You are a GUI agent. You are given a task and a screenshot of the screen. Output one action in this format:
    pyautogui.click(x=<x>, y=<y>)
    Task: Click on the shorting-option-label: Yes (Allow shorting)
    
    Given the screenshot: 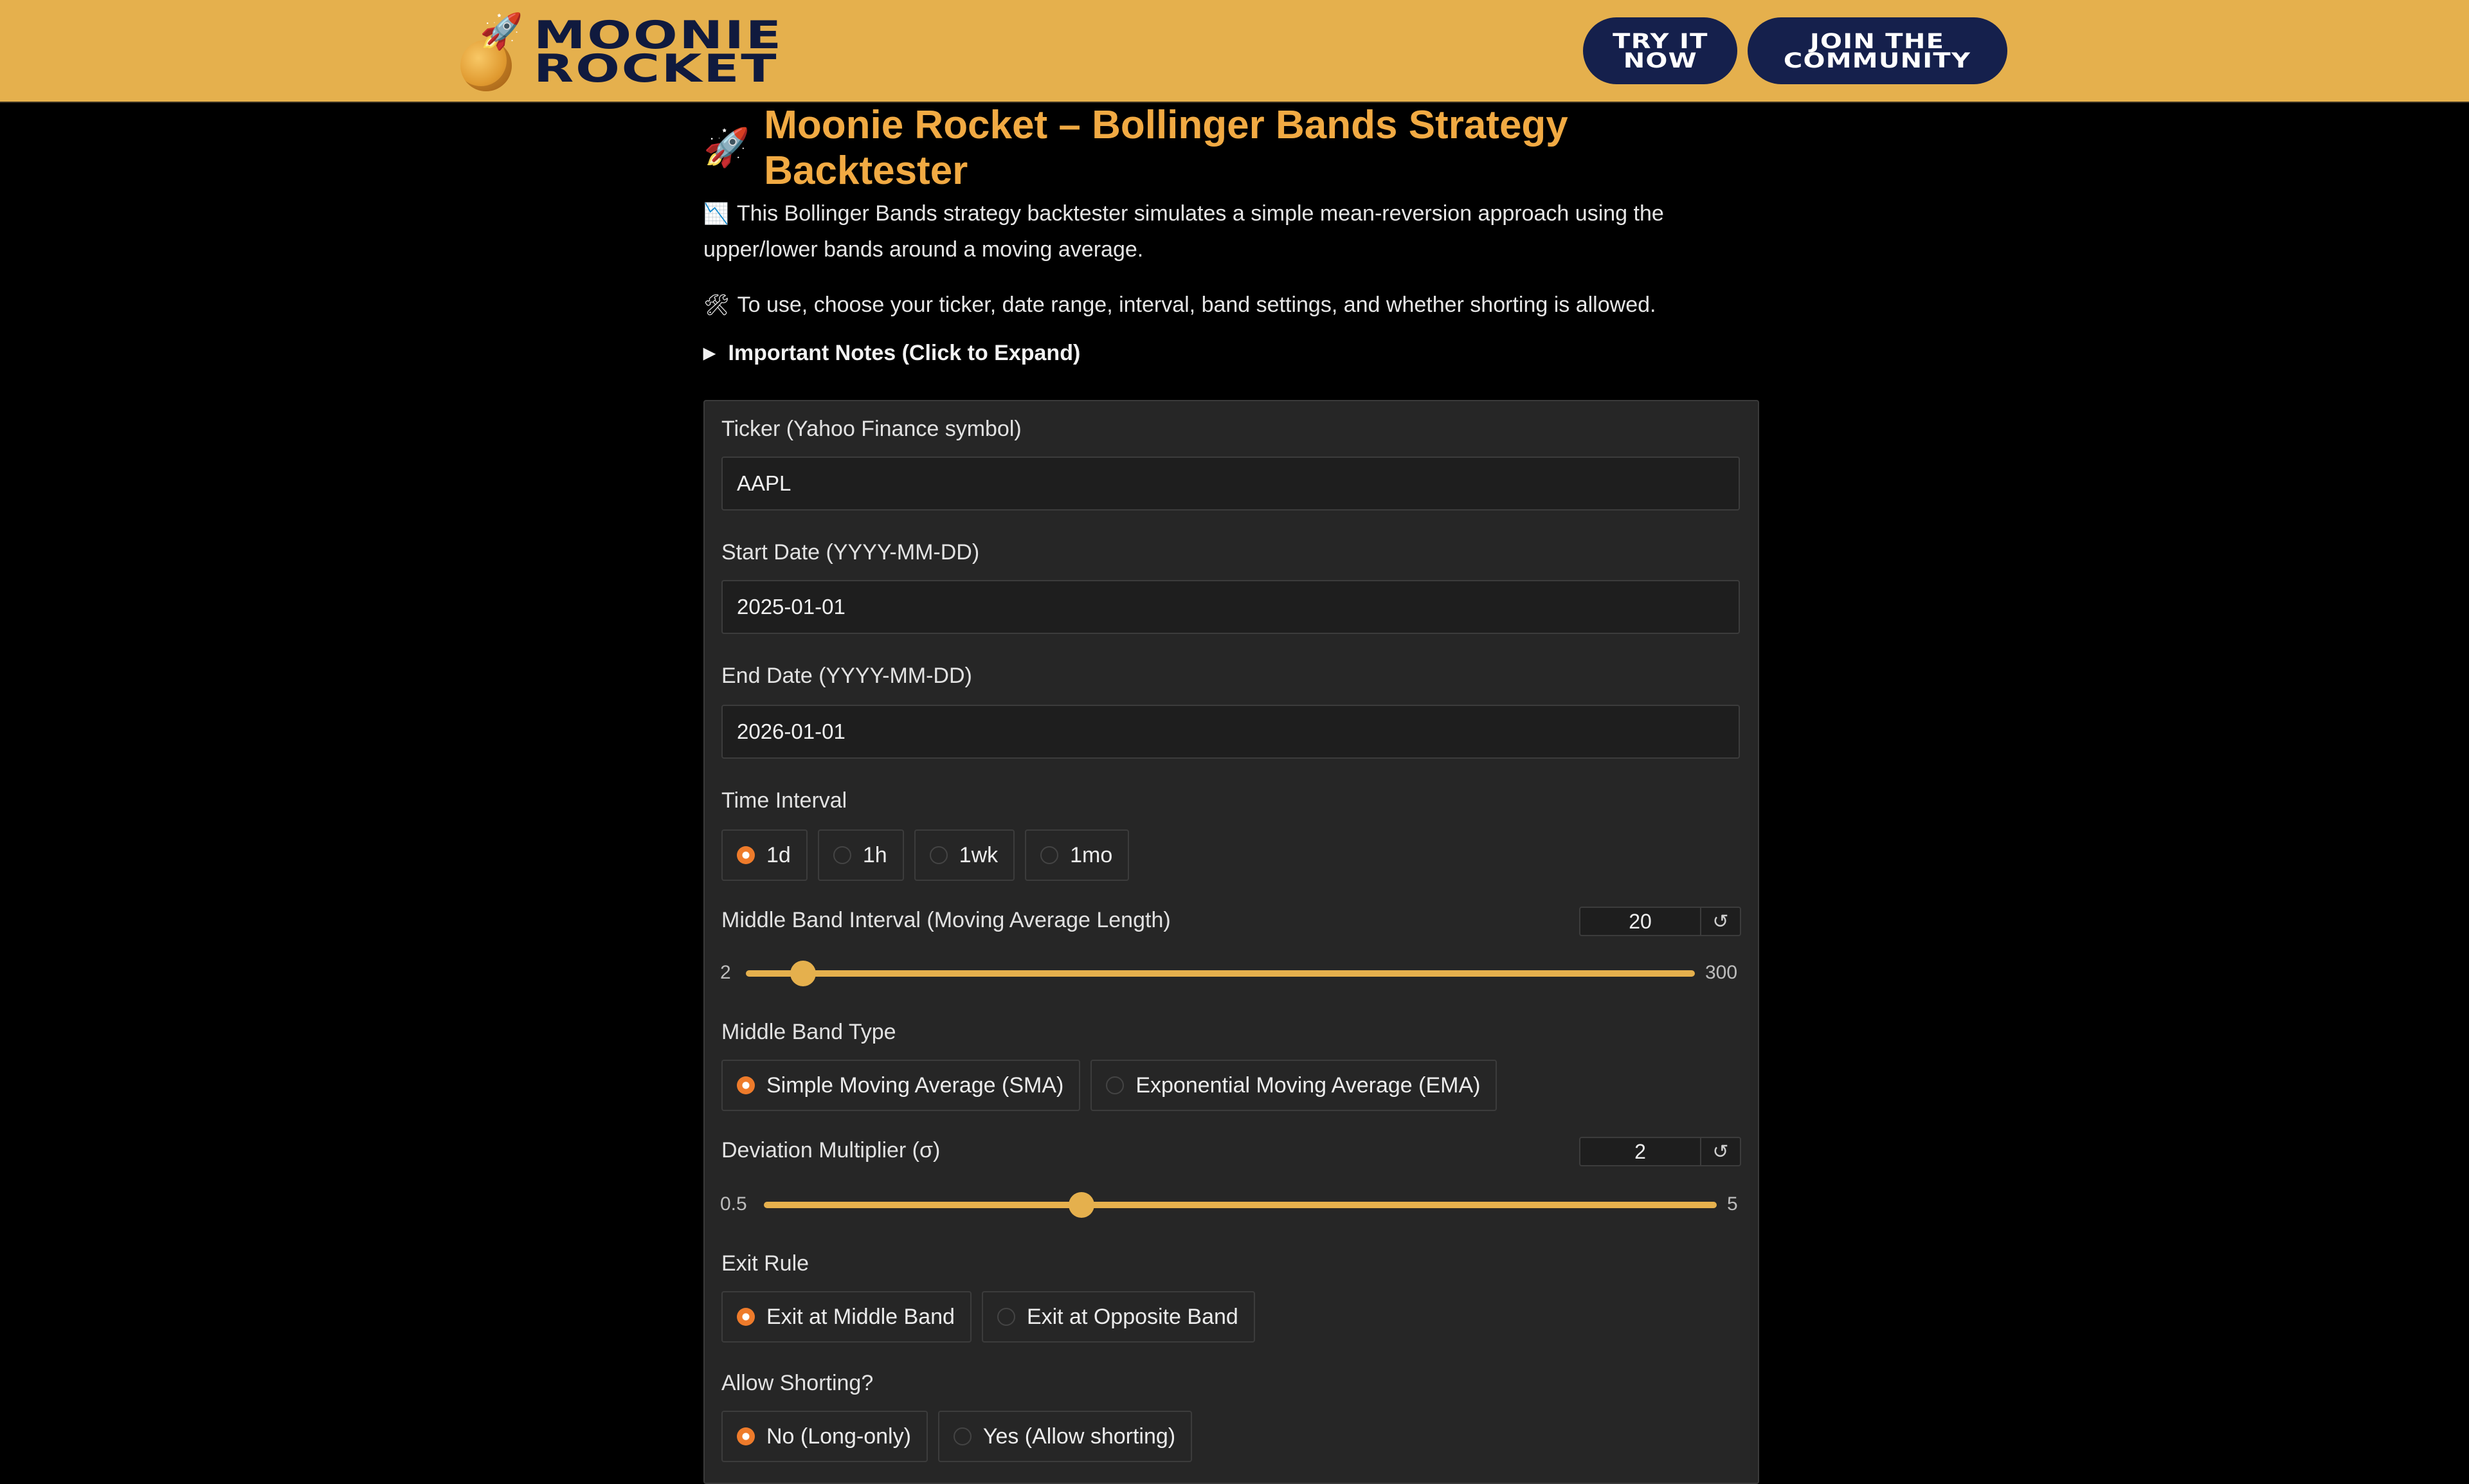 What is the action you would take?
    pyautogui.click(x=1079, y=1436)
    